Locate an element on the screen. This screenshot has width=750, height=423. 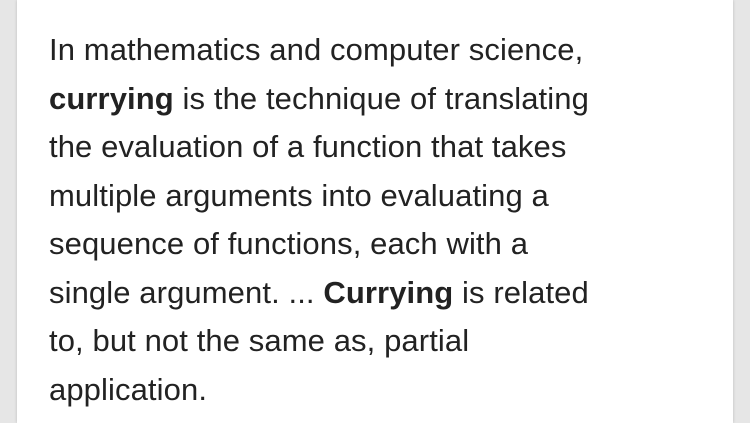
snippet-line-1: In mathematics and computer science, is located at coordinates (316, 49).